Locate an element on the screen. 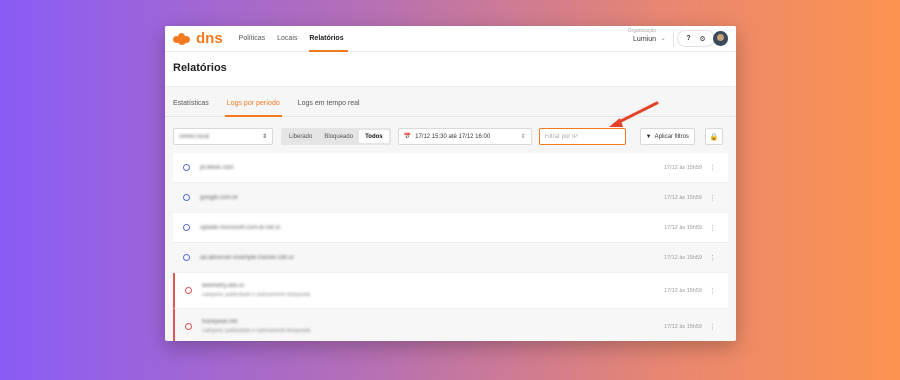 The image size is (900, 380). log-row: google.com.br 17/12 às 15h59 ⋮ is located at coordinates (450, 198).